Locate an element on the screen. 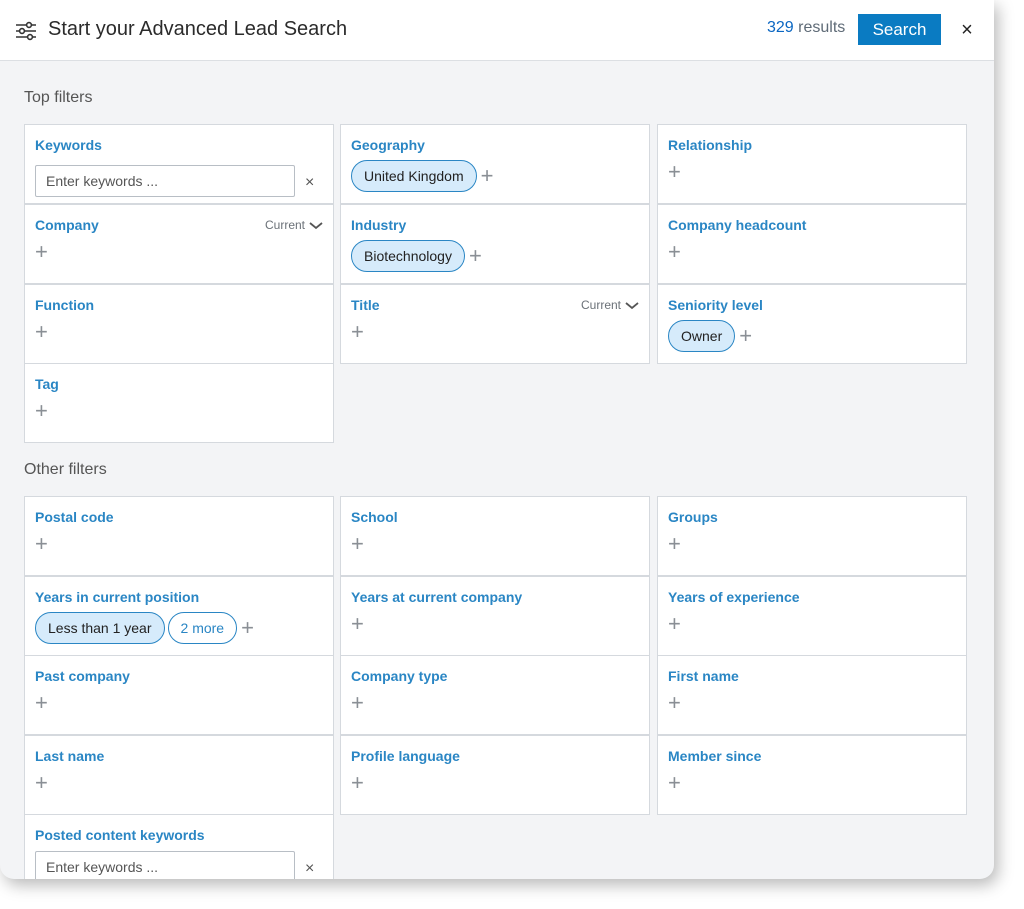  filter-title: Years at current company is located at coordinates (437, 597).